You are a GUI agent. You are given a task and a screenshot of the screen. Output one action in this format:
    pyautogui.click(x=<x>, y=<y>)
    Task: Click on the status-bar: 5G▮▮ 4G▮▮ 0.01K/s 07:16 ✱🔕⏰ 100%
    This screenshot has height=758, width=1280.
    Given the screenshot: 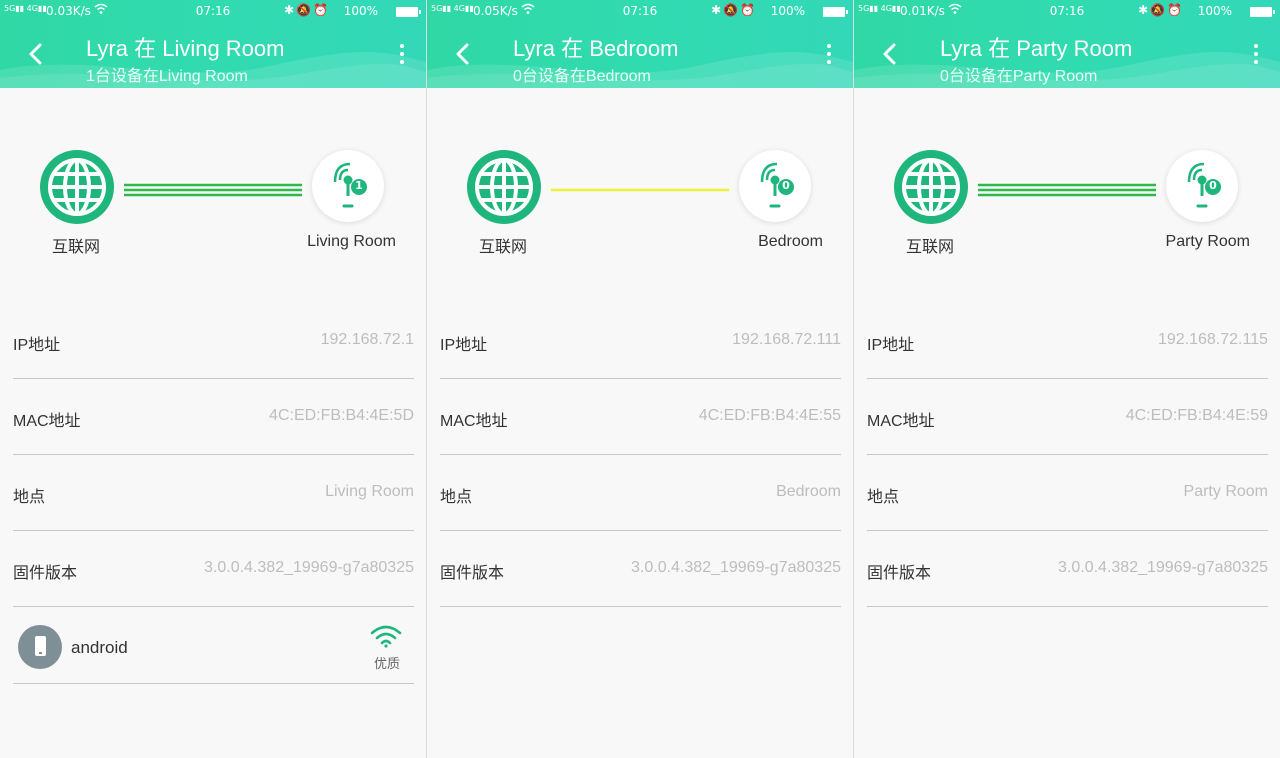 What is the action you would take?
    pyautogui.click(x=1067, y=11)
    